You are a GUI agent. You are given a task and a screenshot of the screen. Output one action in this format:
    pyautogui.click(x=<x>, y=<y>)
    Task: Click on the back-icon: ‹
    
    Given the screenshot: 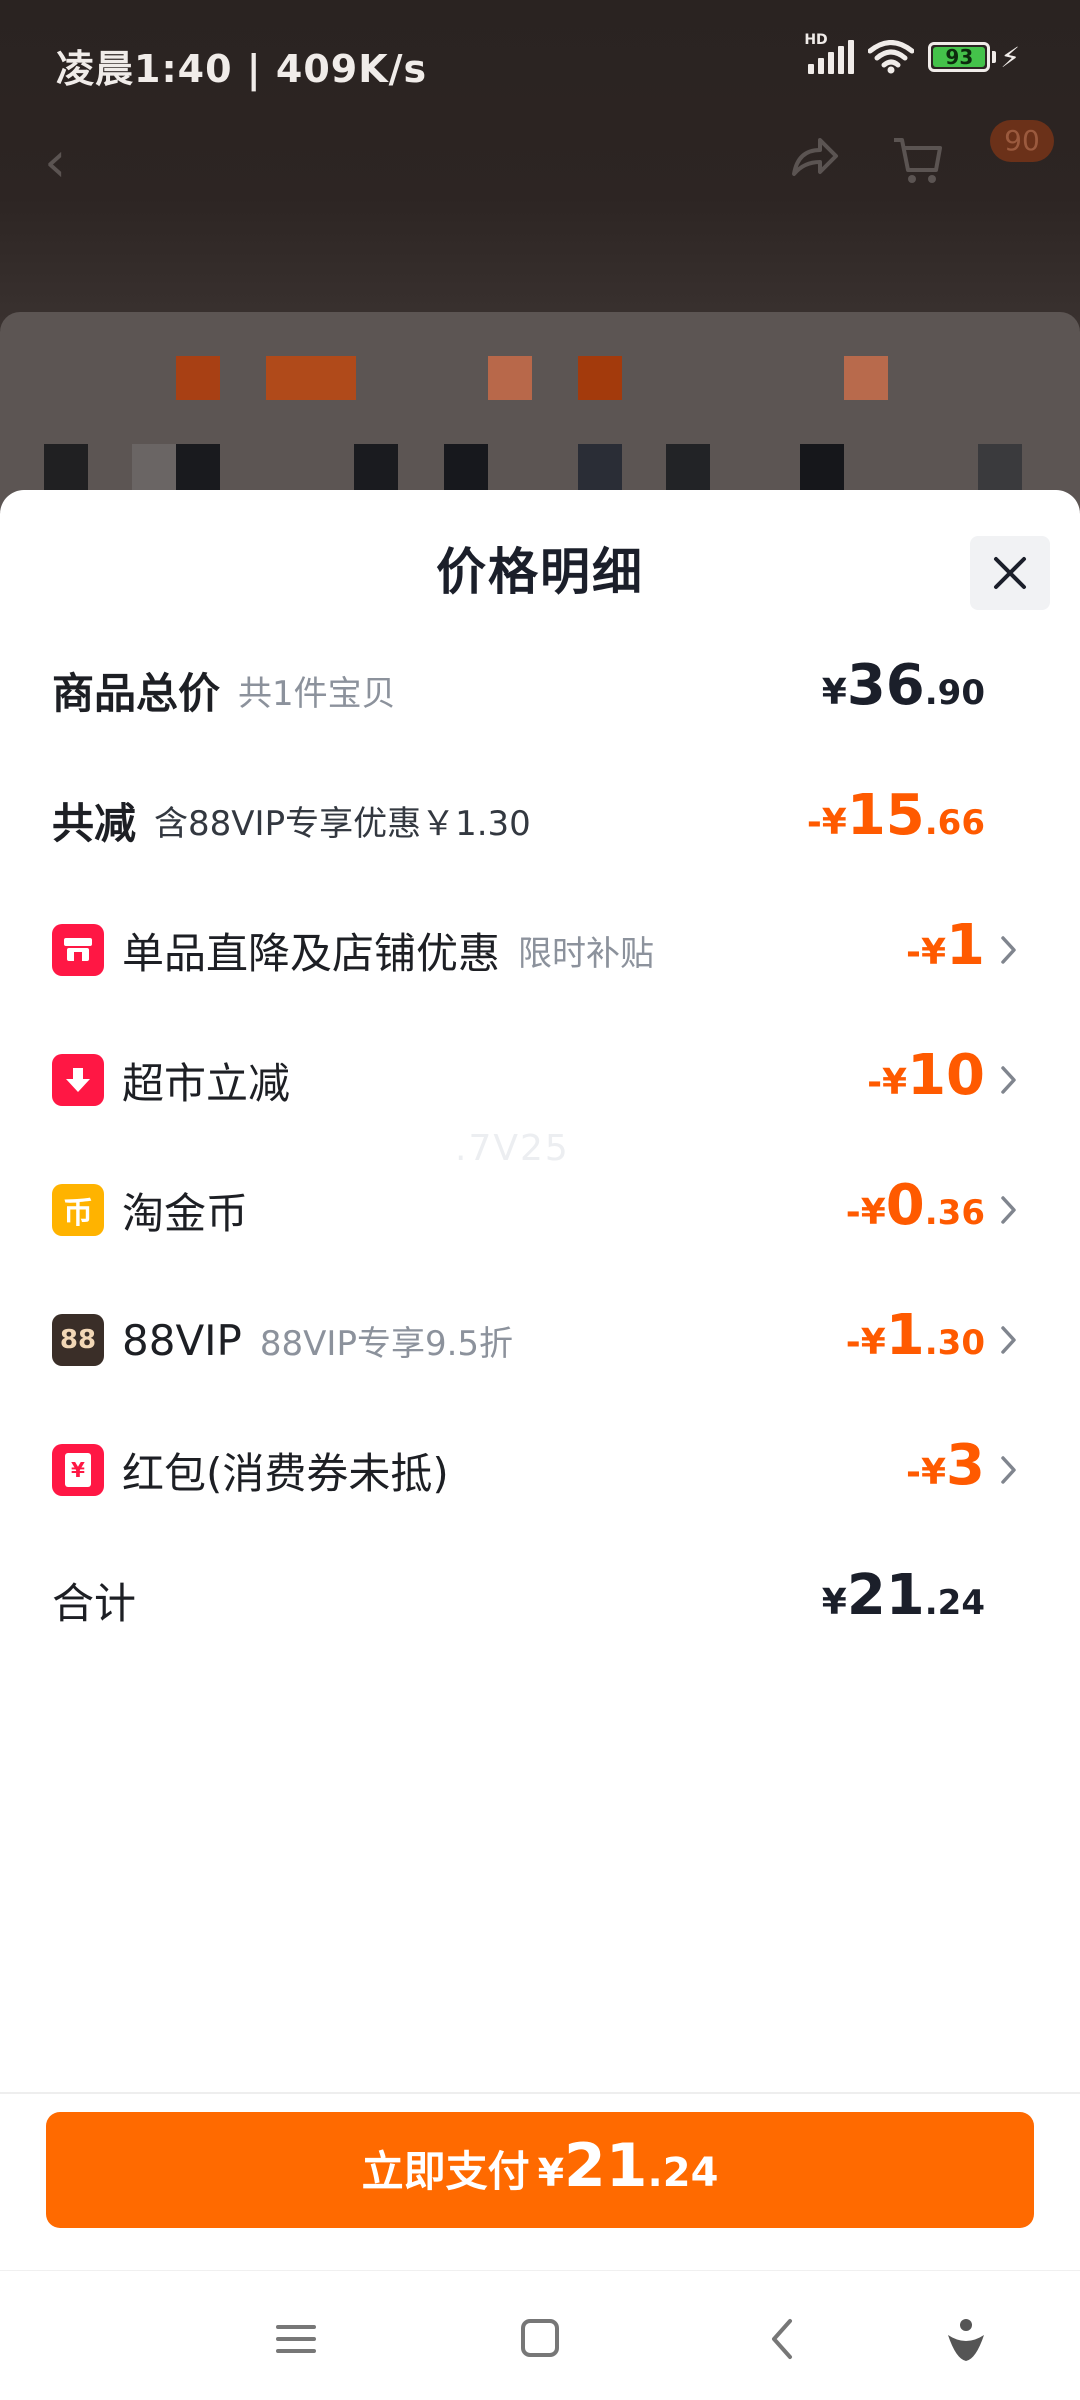 What is the action you would take?
    pyautogui.click(x=55, y=162)
    